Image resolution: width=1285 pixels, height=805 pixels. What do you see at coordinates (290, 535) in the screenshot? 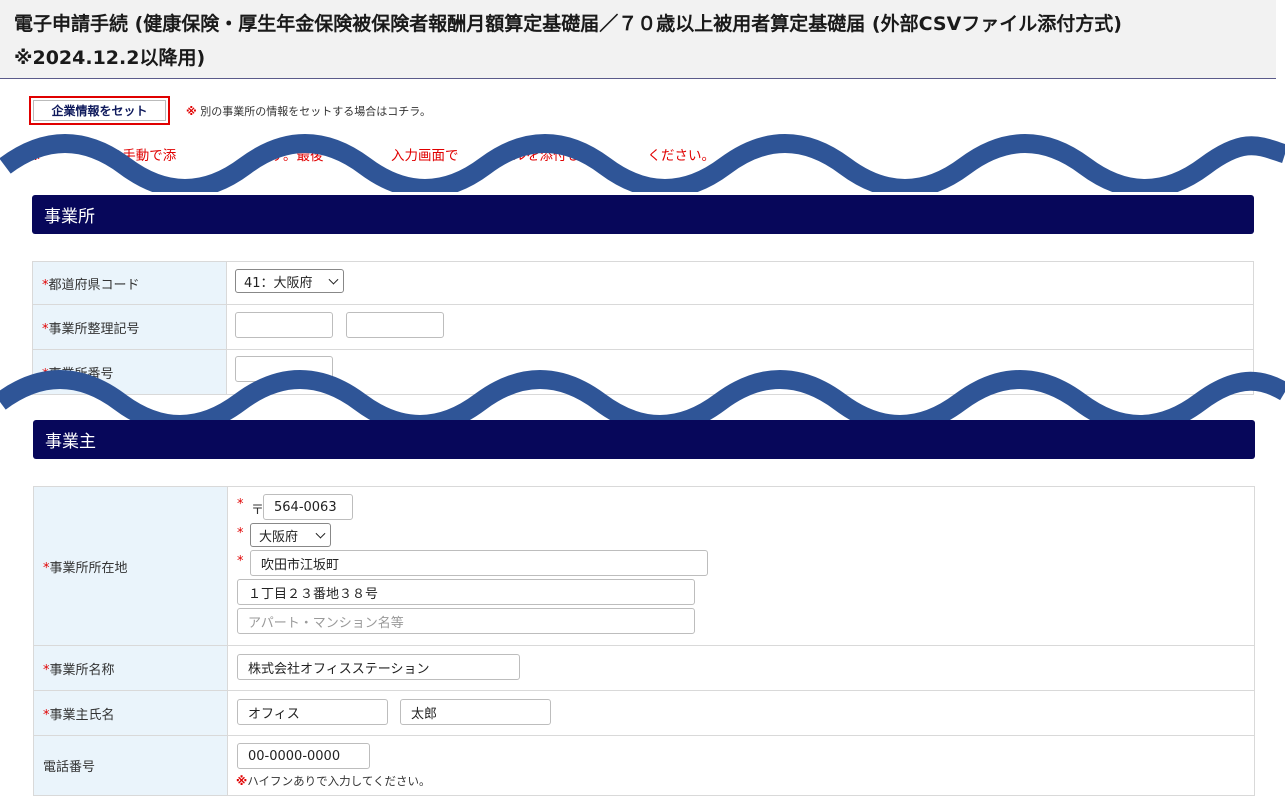
I see `address-prefecture-select: 大阪府` at bounding box center [290, 535].